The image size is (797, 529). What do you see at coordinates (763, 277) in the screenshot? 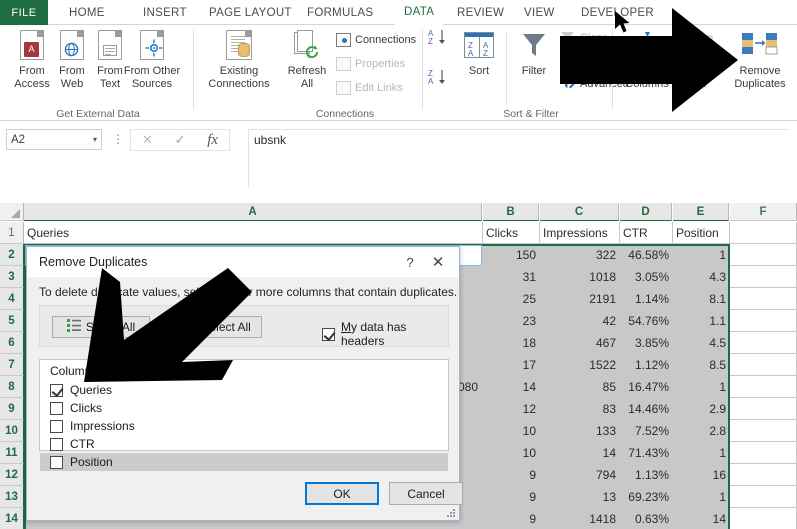
I see `cell-f3` at bounding box center [763, 277].